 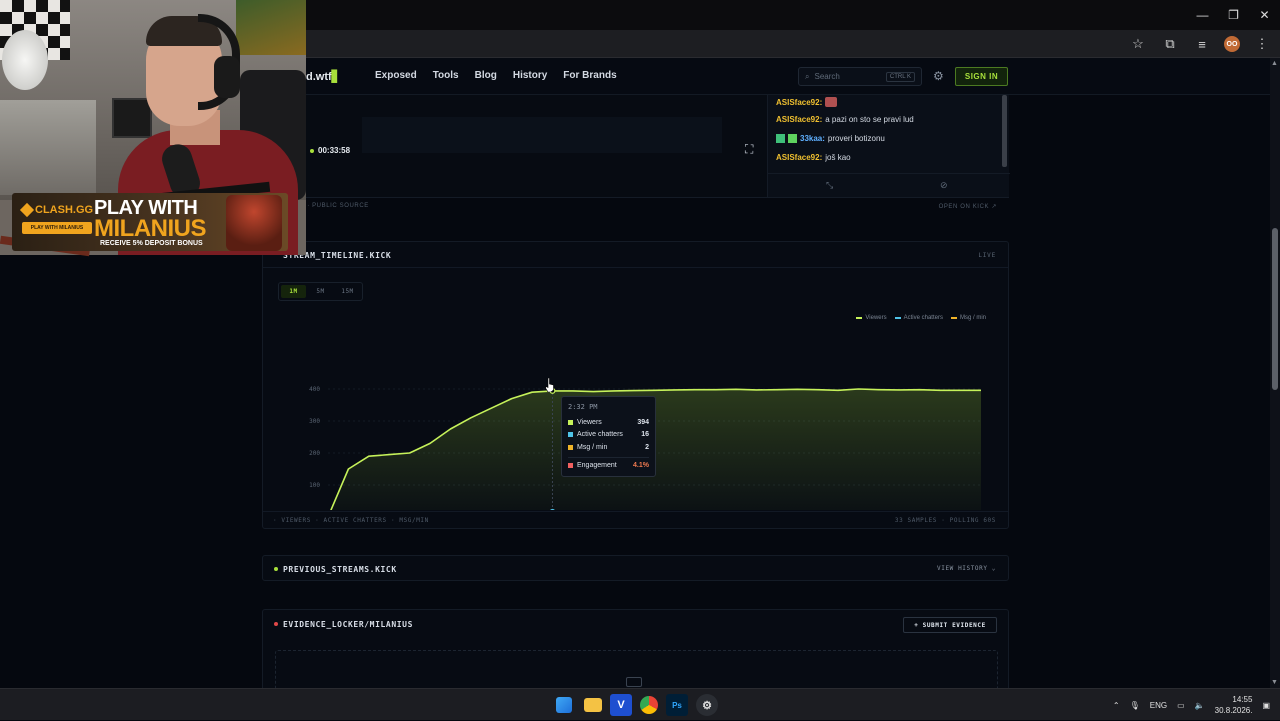 I want to click on chat-text: proveri botizonu, so click(x=856, y=138).